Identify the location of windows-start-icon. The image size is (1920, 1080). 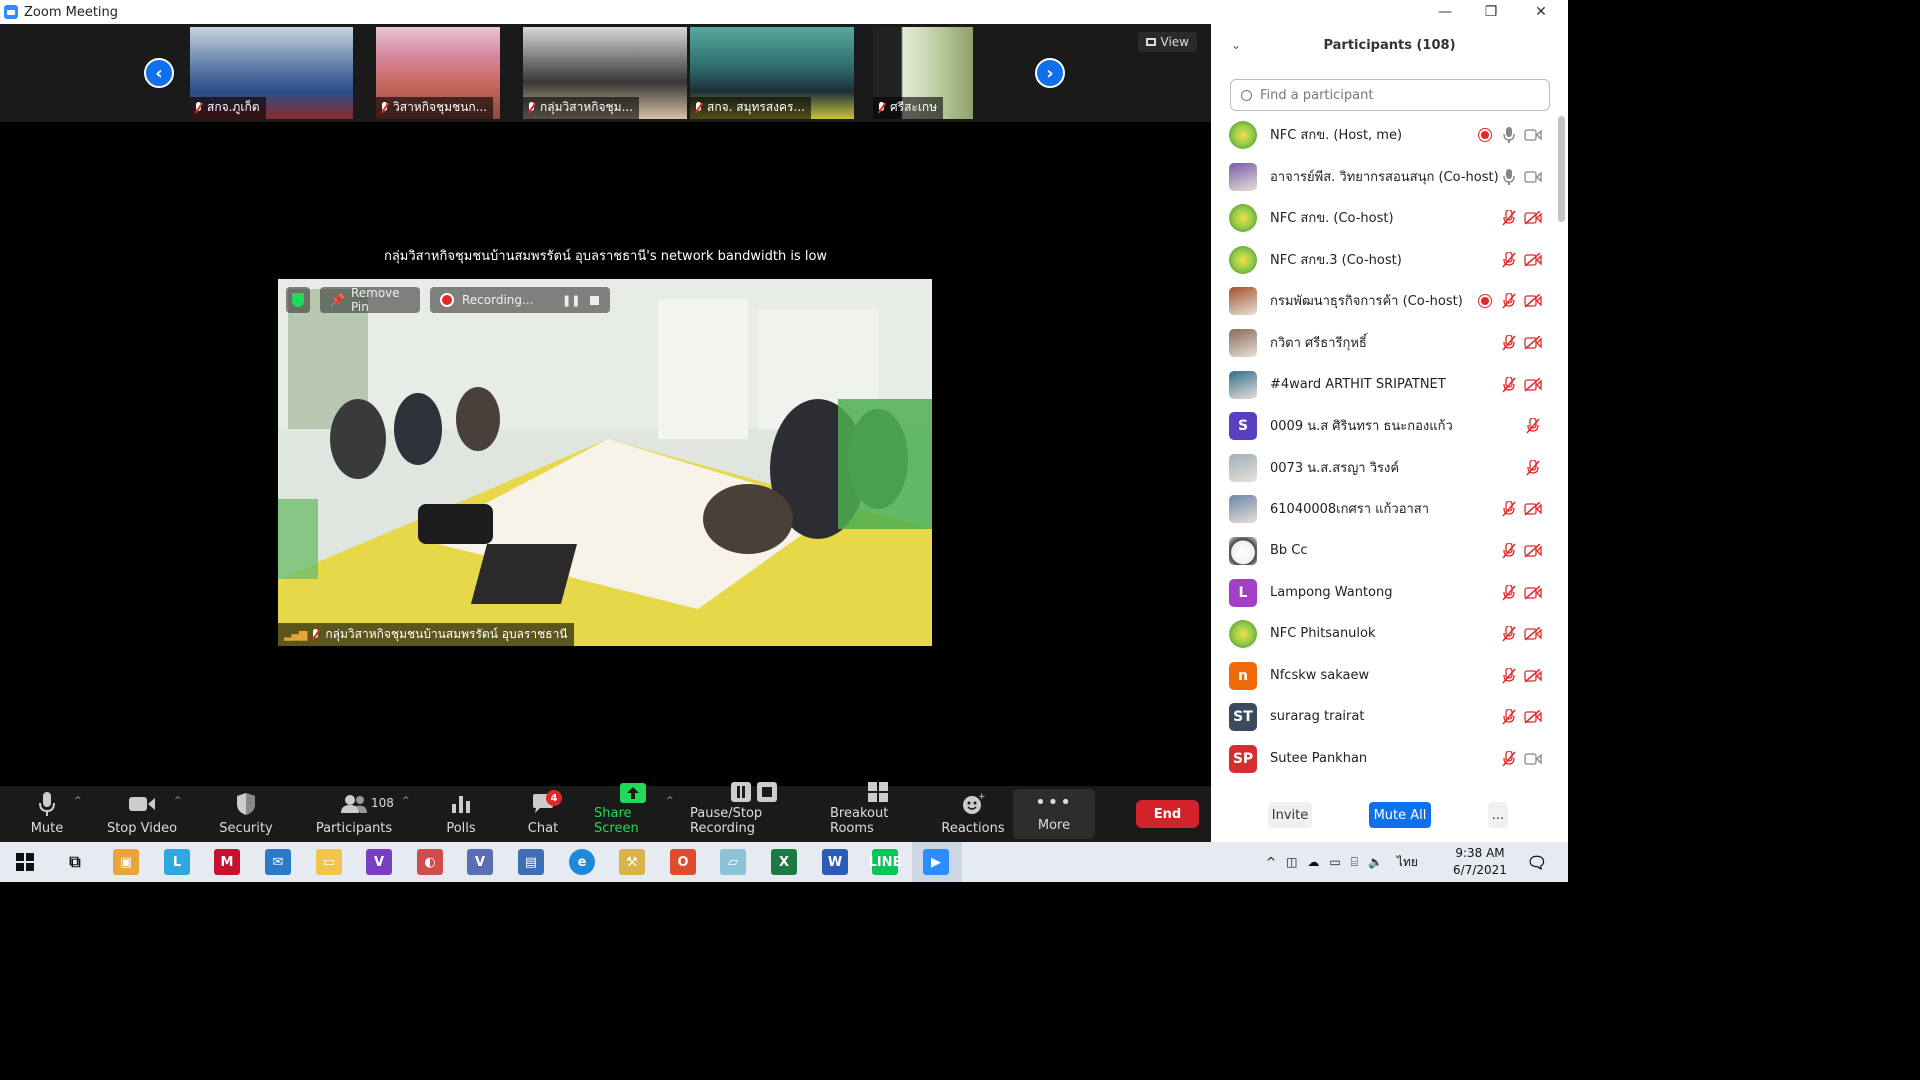
(25, 862).